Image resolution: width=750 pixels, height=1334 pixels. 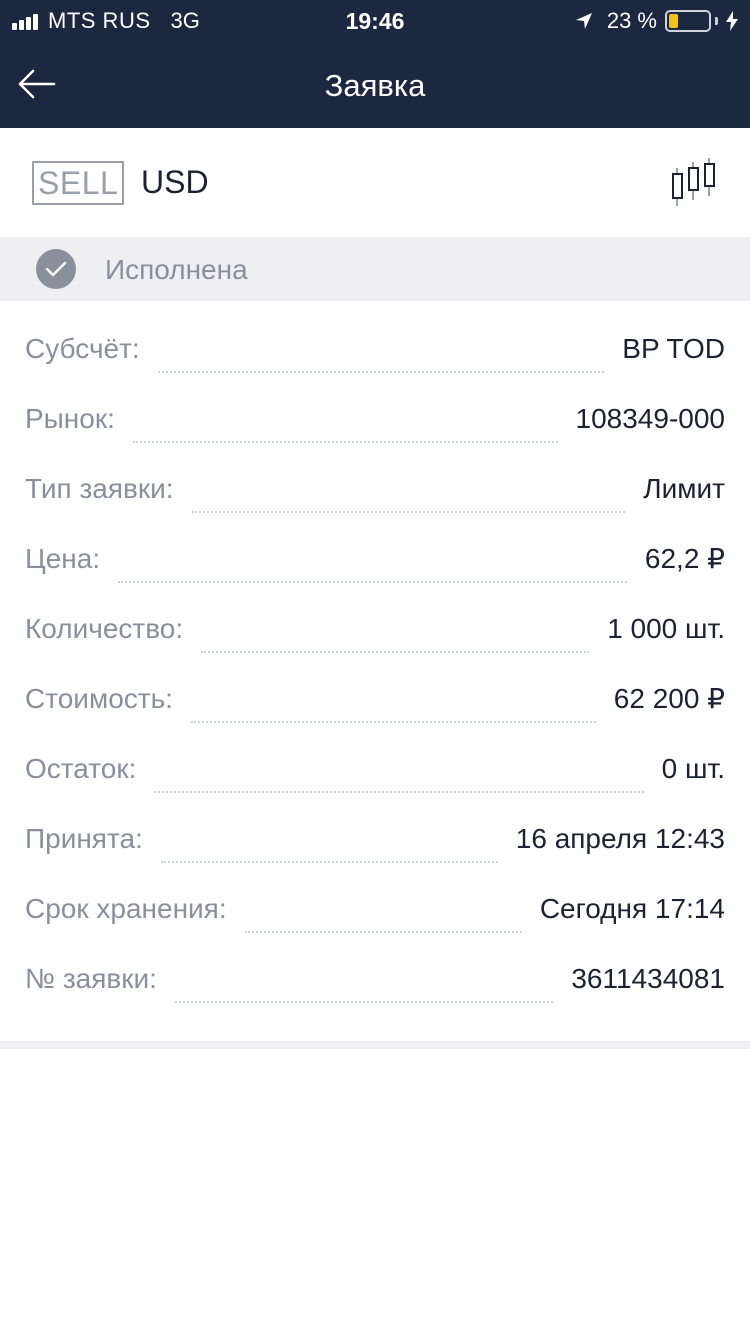 I want to click on detail-row-subaccount: Субсчёт: BP TOD, so click(x=375, y=352).